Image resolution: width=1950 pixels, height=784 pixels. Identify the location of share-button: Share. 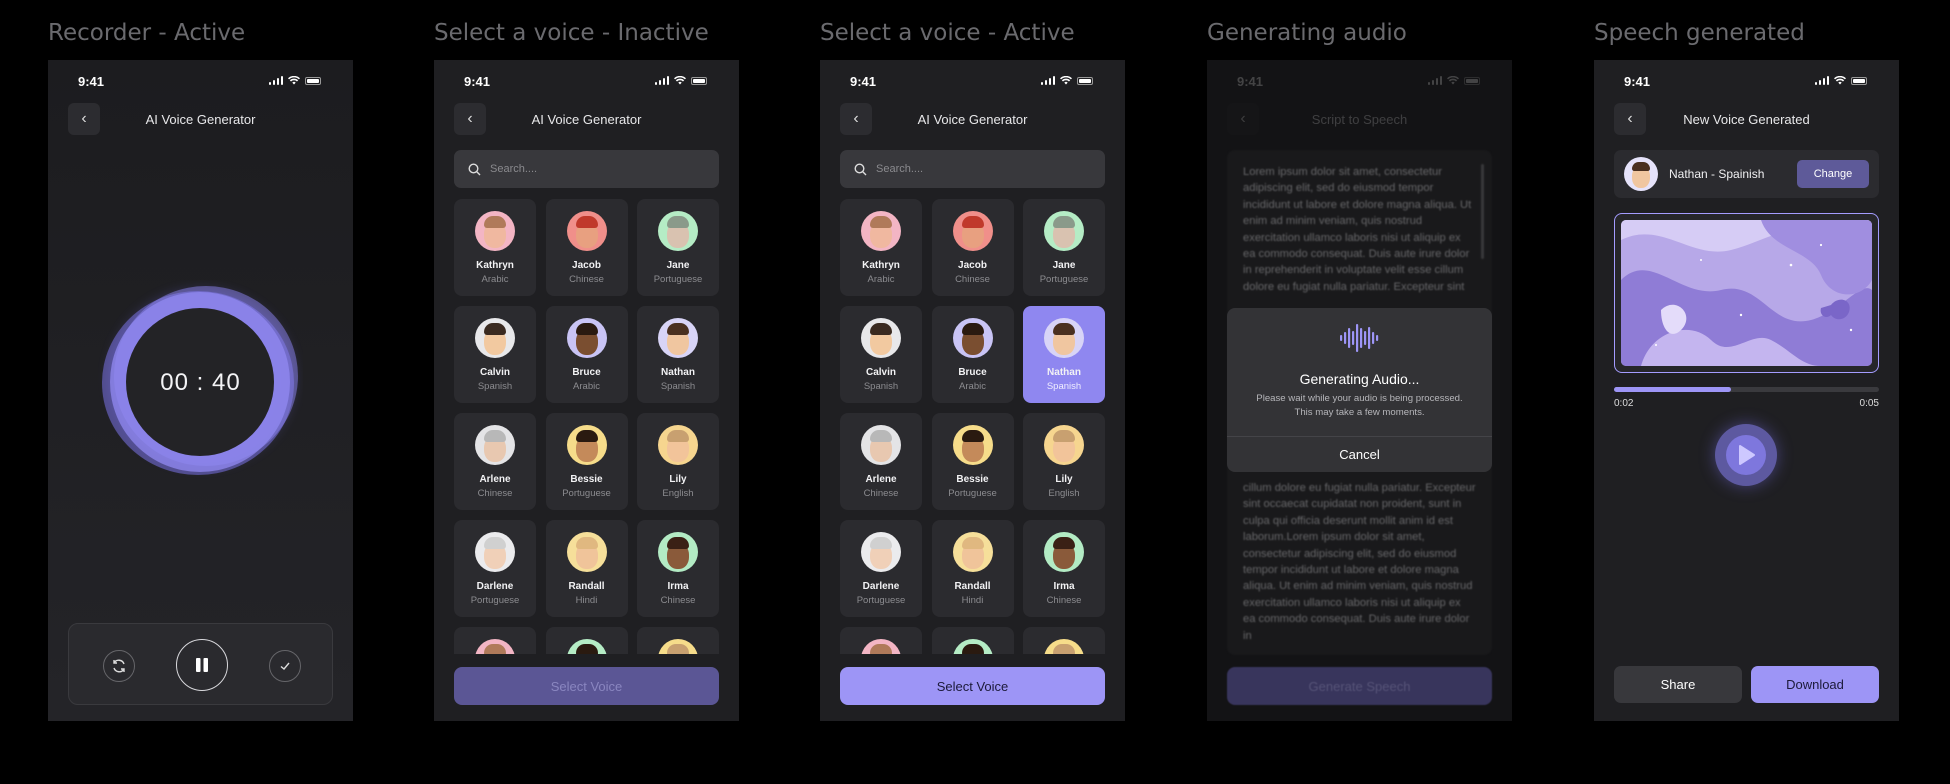
(1678, 684).